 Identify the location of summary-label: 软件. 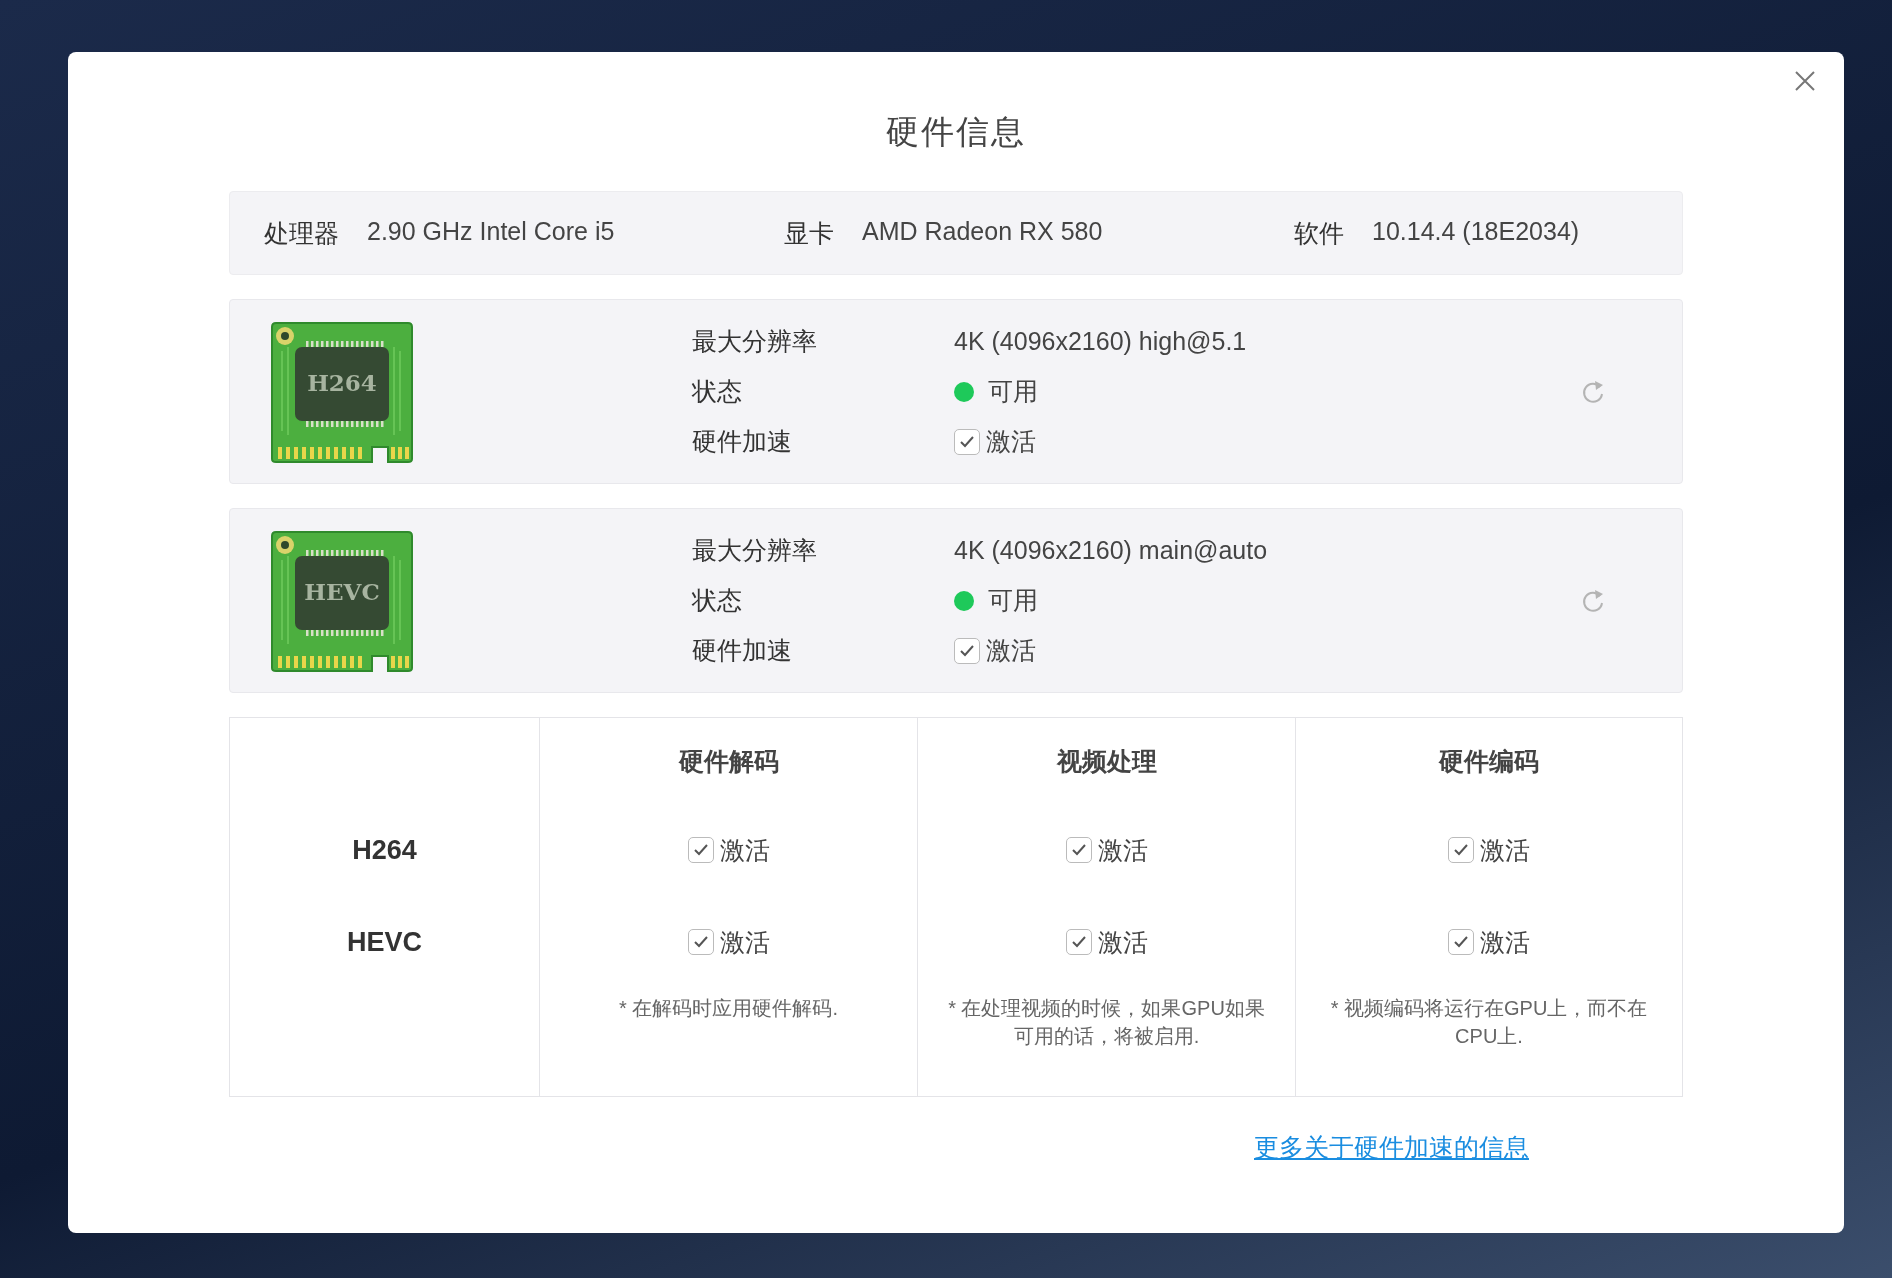
(1319, 233).